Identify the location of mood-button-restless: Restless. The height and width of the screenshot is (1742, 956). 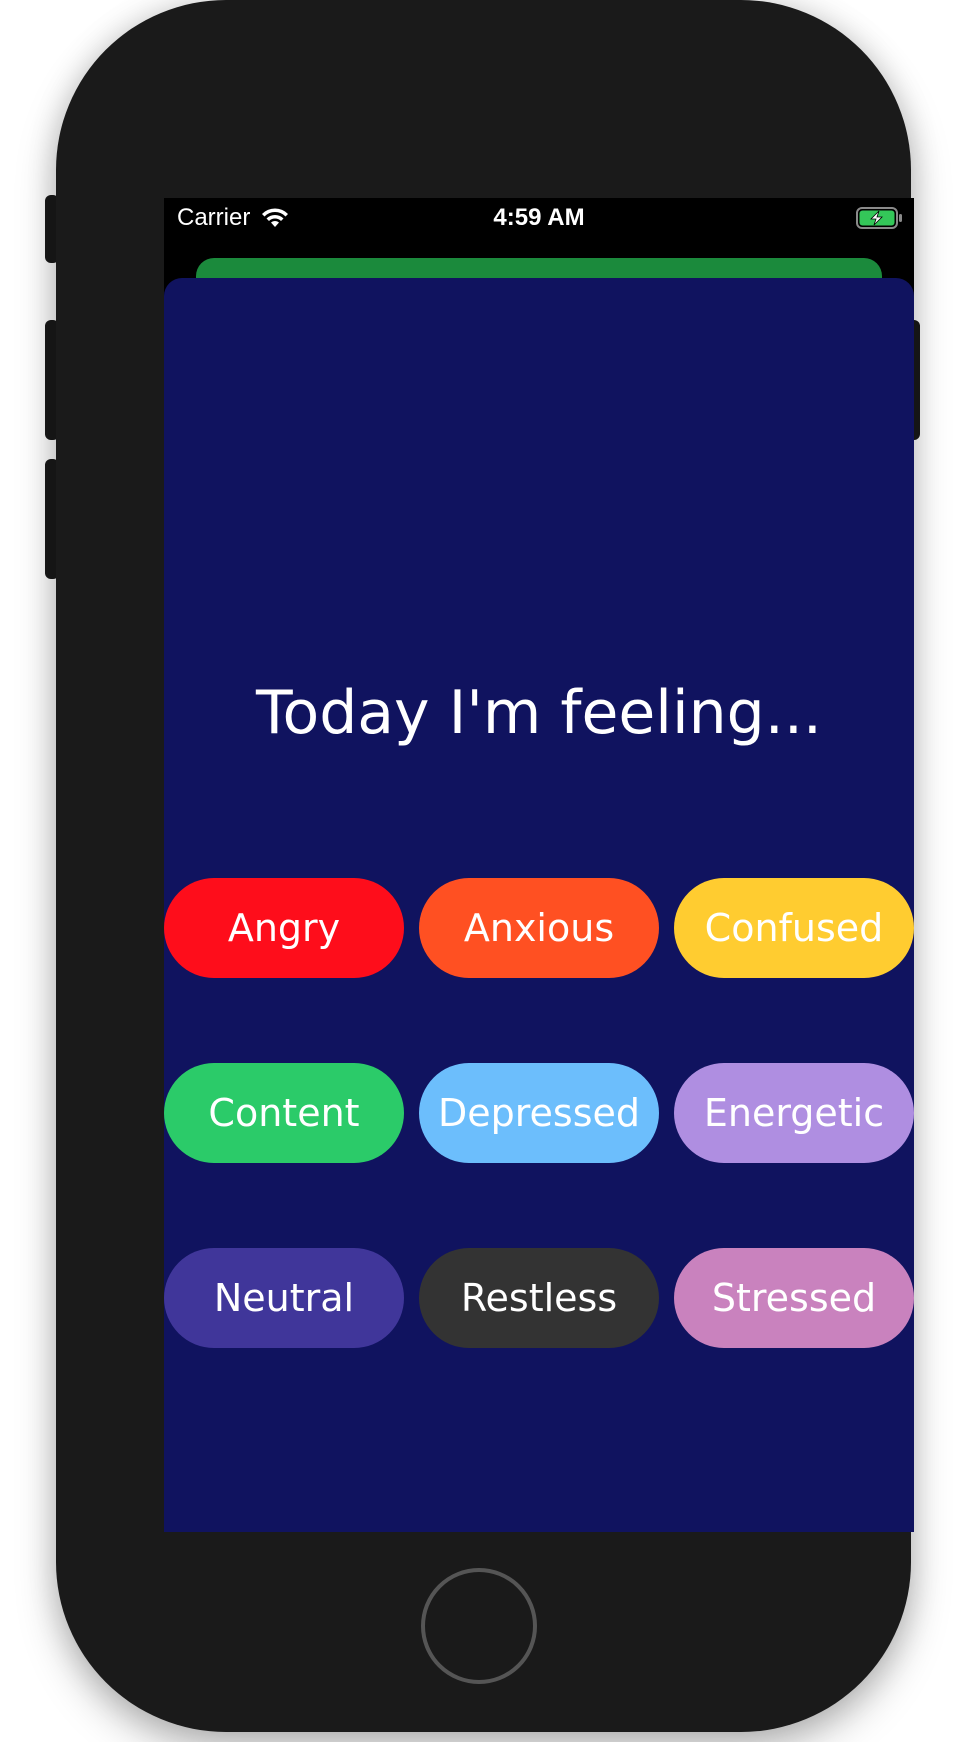
(539, 1298).